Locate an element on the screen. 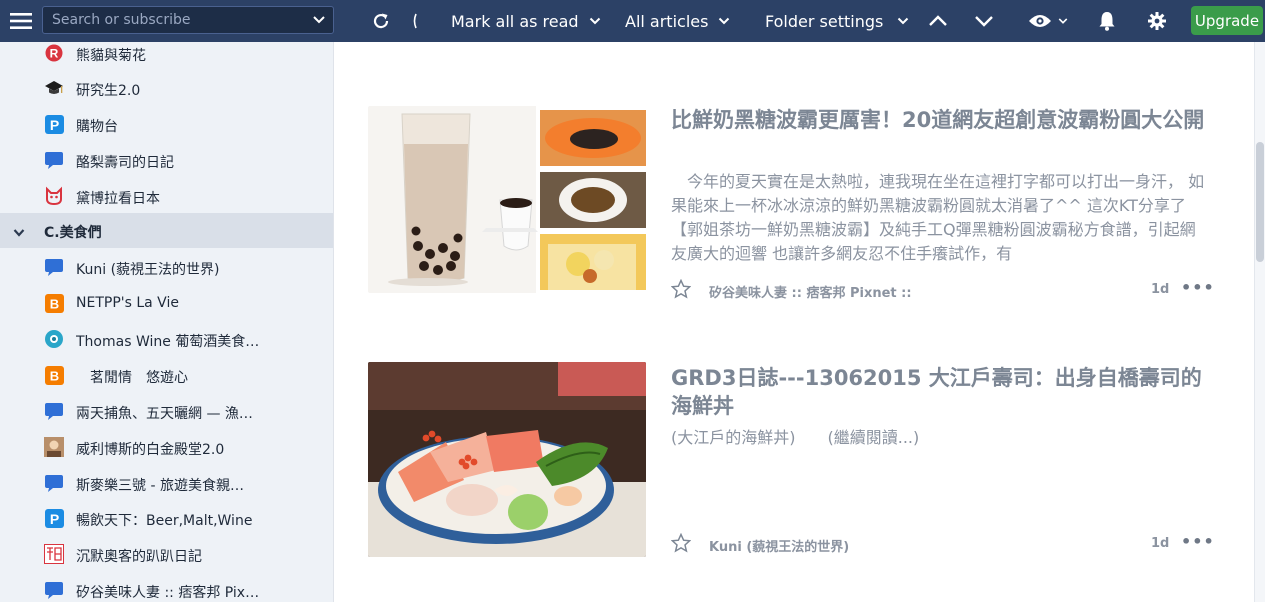  search-input is located at coordinates (168, 20).